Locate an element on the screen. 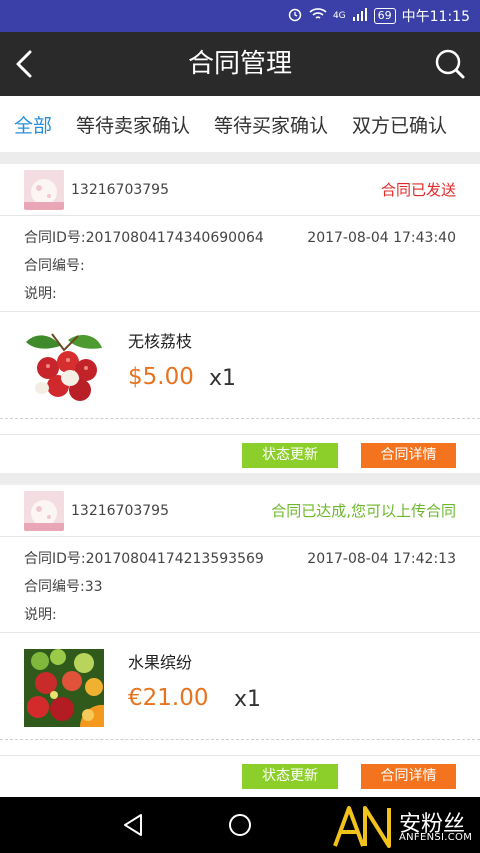 The image size is (480, 853). contract-status: 合同已发送 is located at coordinates (418, 190).